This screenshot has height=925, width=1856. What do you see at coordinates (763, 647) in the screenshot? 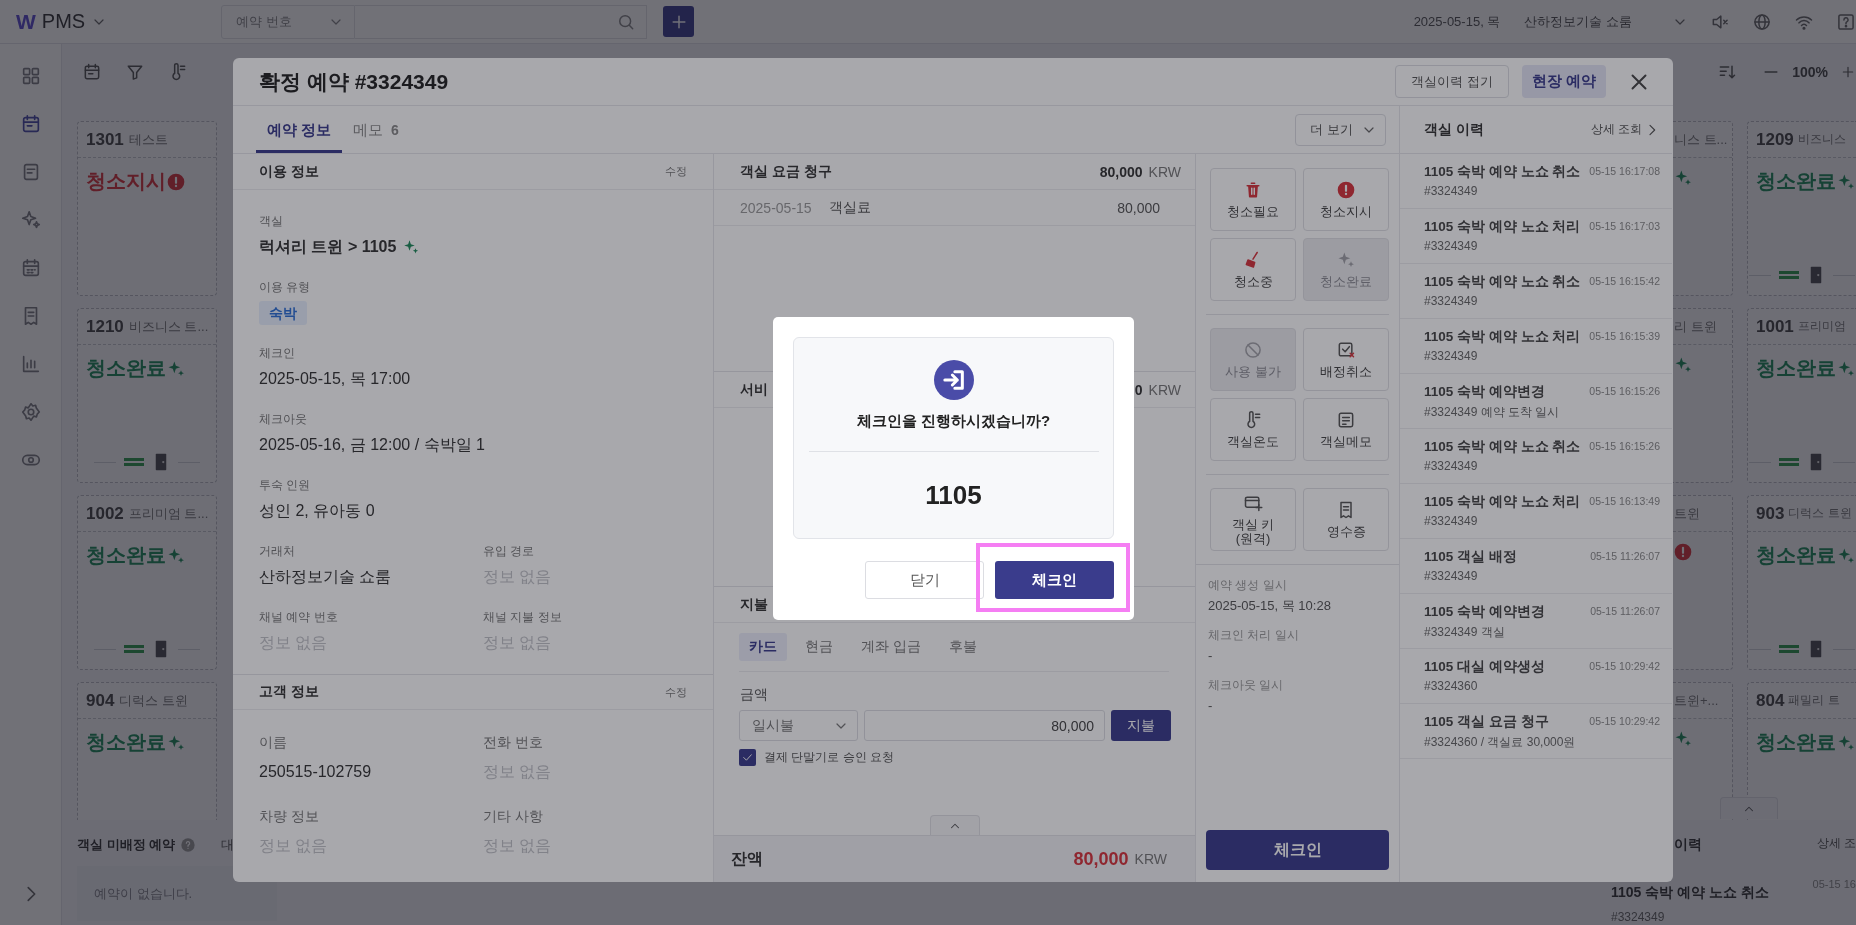
I see `payment-method-tab: 카드` at bounding box center [763, 647].